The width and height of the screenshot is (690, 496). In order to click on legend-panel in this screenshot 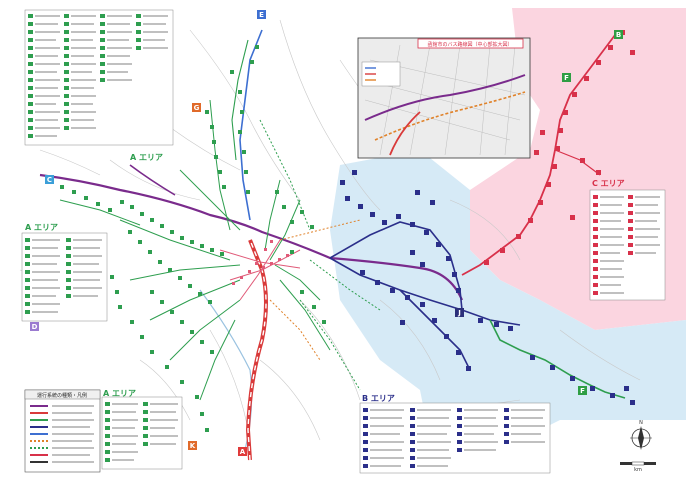, I will do `click(62, 431)`.